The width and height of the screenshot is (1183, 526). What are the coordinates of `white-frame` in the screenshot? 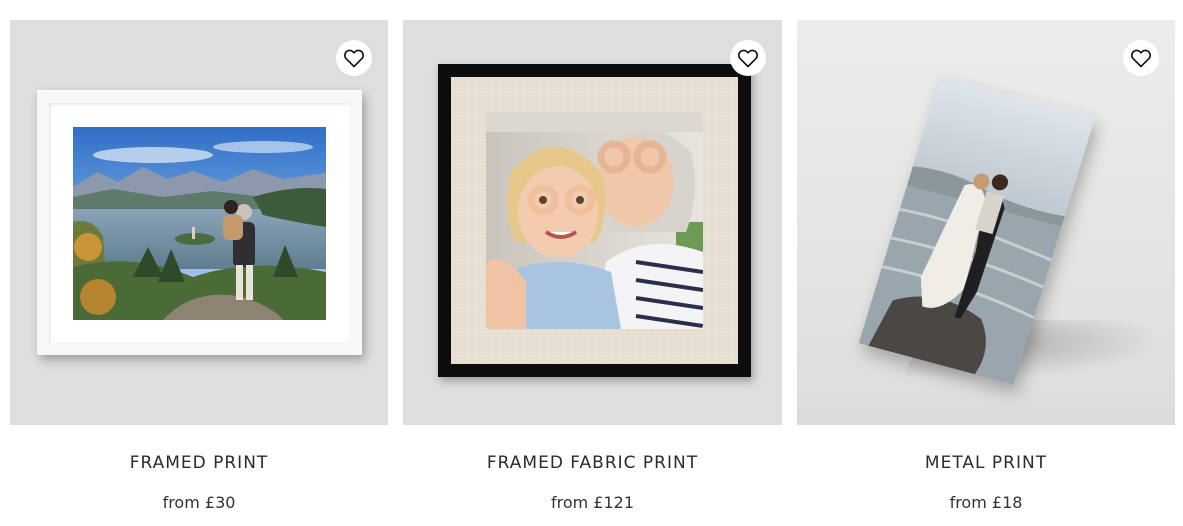 It's located at (199, 222).